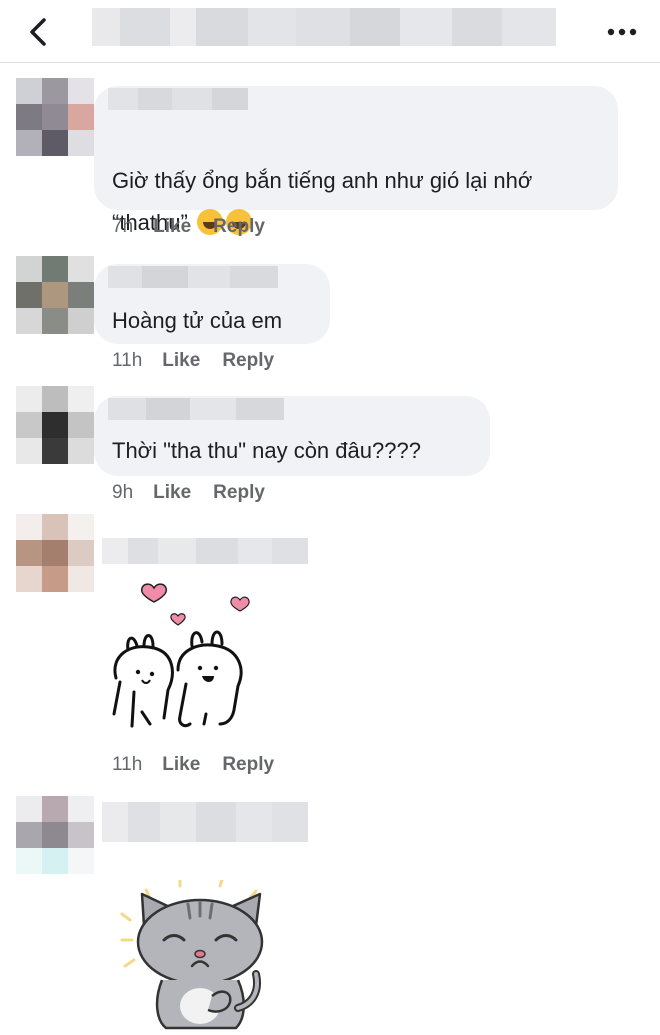 This screenshot has height=1035, width=660. What do you see at coordinates (266, 450) in the screenshot?
I see `comment-text: Thời "tha thu" nay còn đâu????` at bounding box center [266, 450].